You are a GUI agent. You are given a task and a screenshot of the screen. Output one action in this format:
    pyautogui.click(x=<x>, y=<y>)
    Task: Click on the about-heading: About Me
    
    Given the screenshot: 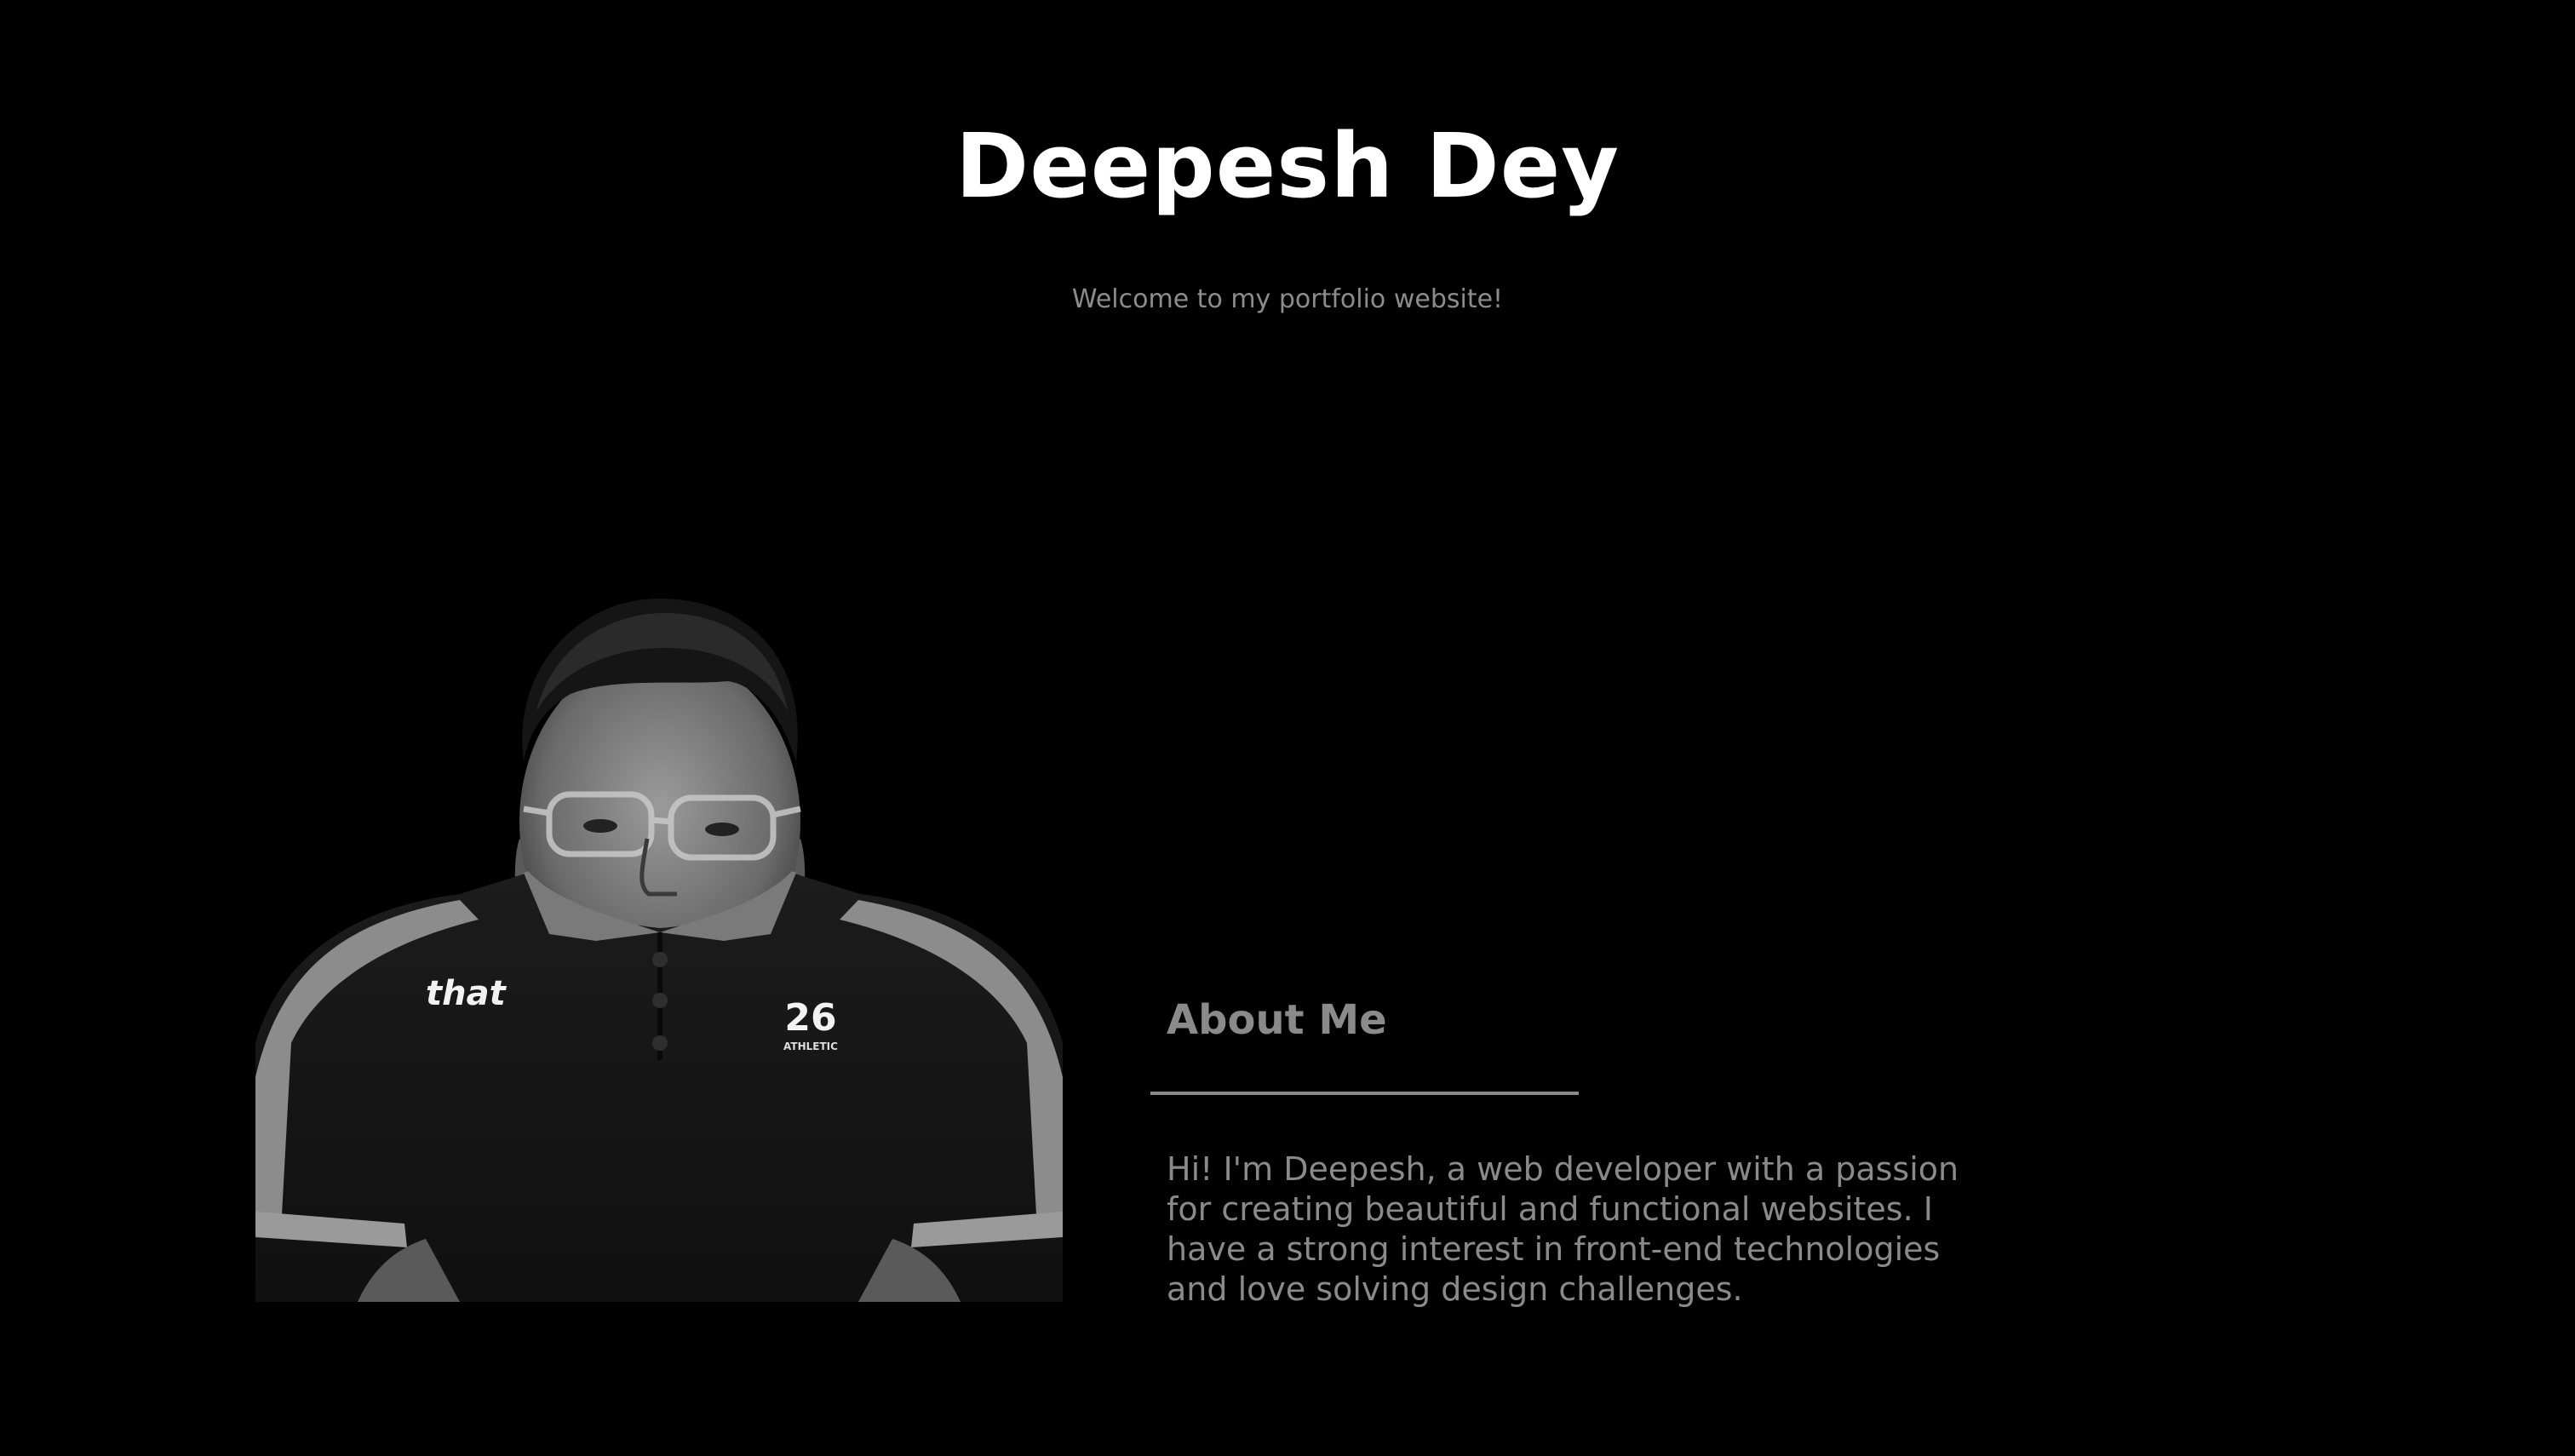 What is the action you would take?
    pyautogui.click(x=1277, y=1020)
    